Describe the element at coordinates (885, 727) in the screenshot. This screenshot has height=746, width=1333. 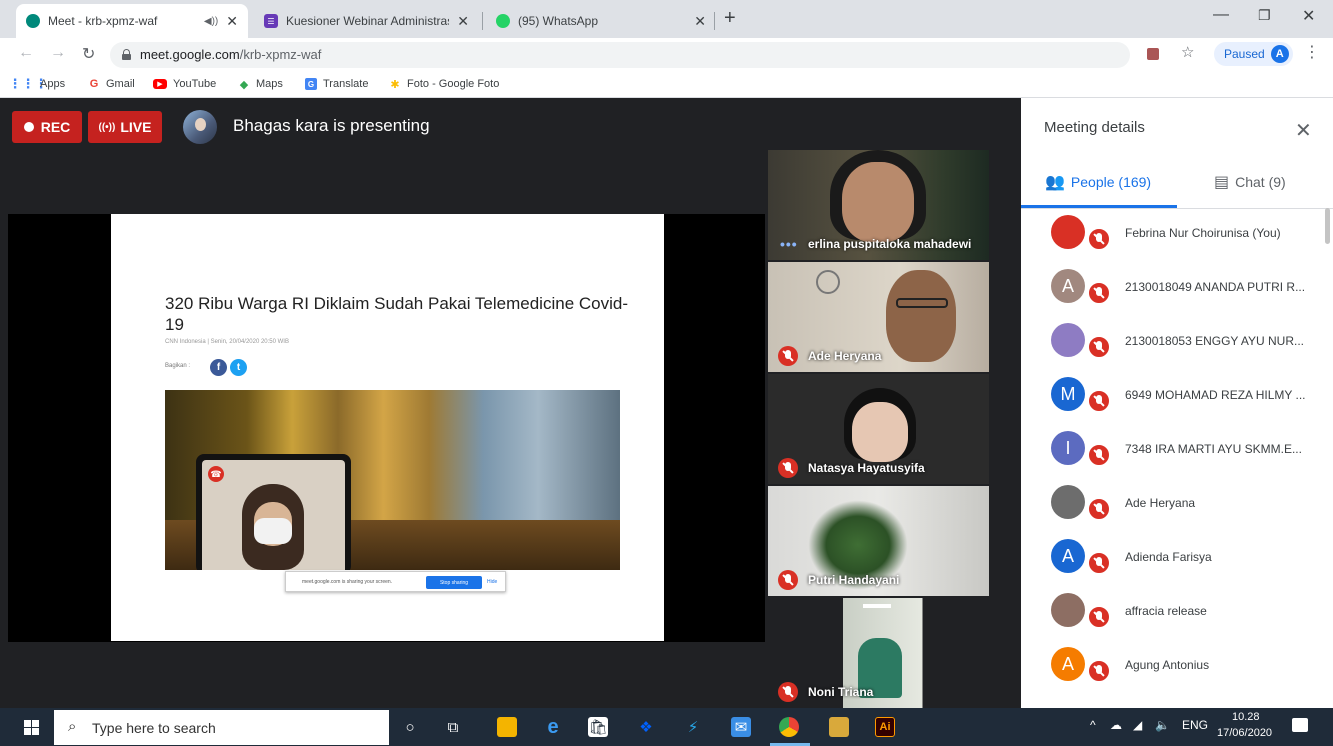
I see `illustrator-icon: Ai` at that location.